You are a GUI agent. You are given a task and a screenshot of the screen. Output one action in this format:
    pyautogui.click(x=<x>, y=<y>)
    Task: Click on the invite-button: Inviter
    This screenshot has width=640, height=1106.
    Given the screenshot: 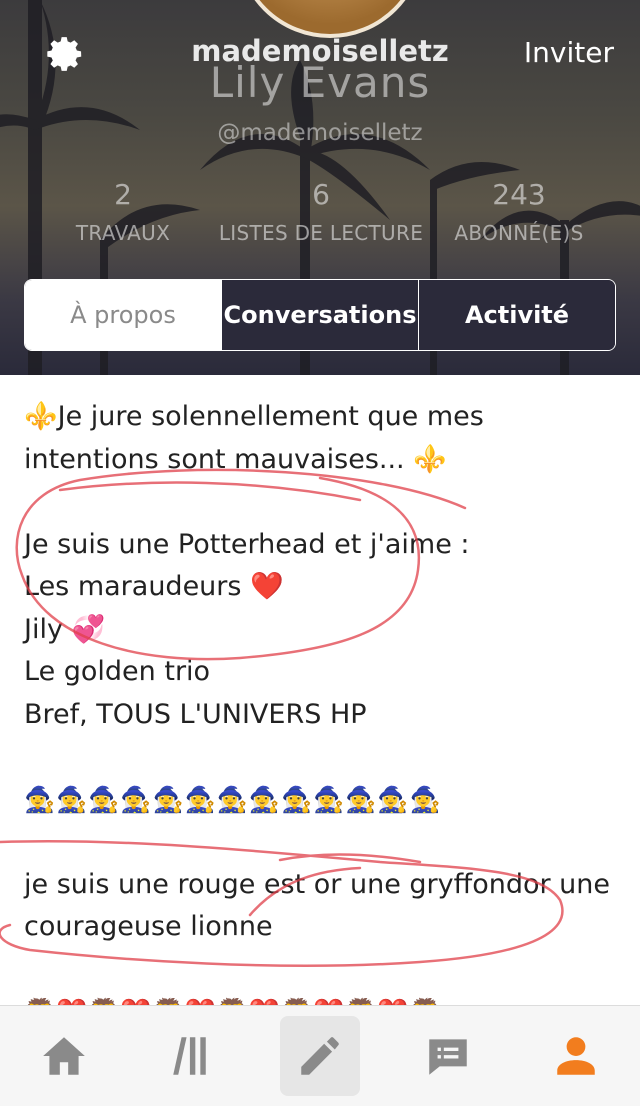 What is the action you would take?
    pyautogui.click(x=569, y=52)
    